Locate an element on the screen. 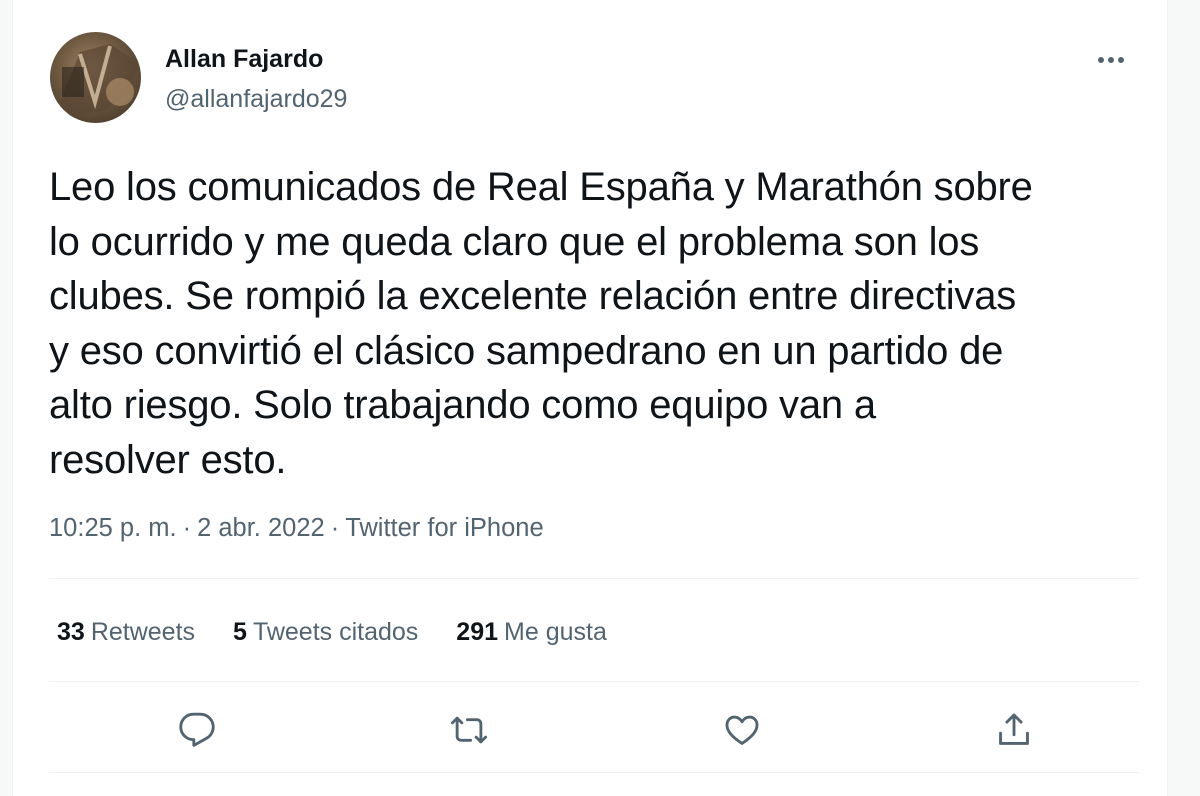  retweet-button is located at coordinates (469, 730).